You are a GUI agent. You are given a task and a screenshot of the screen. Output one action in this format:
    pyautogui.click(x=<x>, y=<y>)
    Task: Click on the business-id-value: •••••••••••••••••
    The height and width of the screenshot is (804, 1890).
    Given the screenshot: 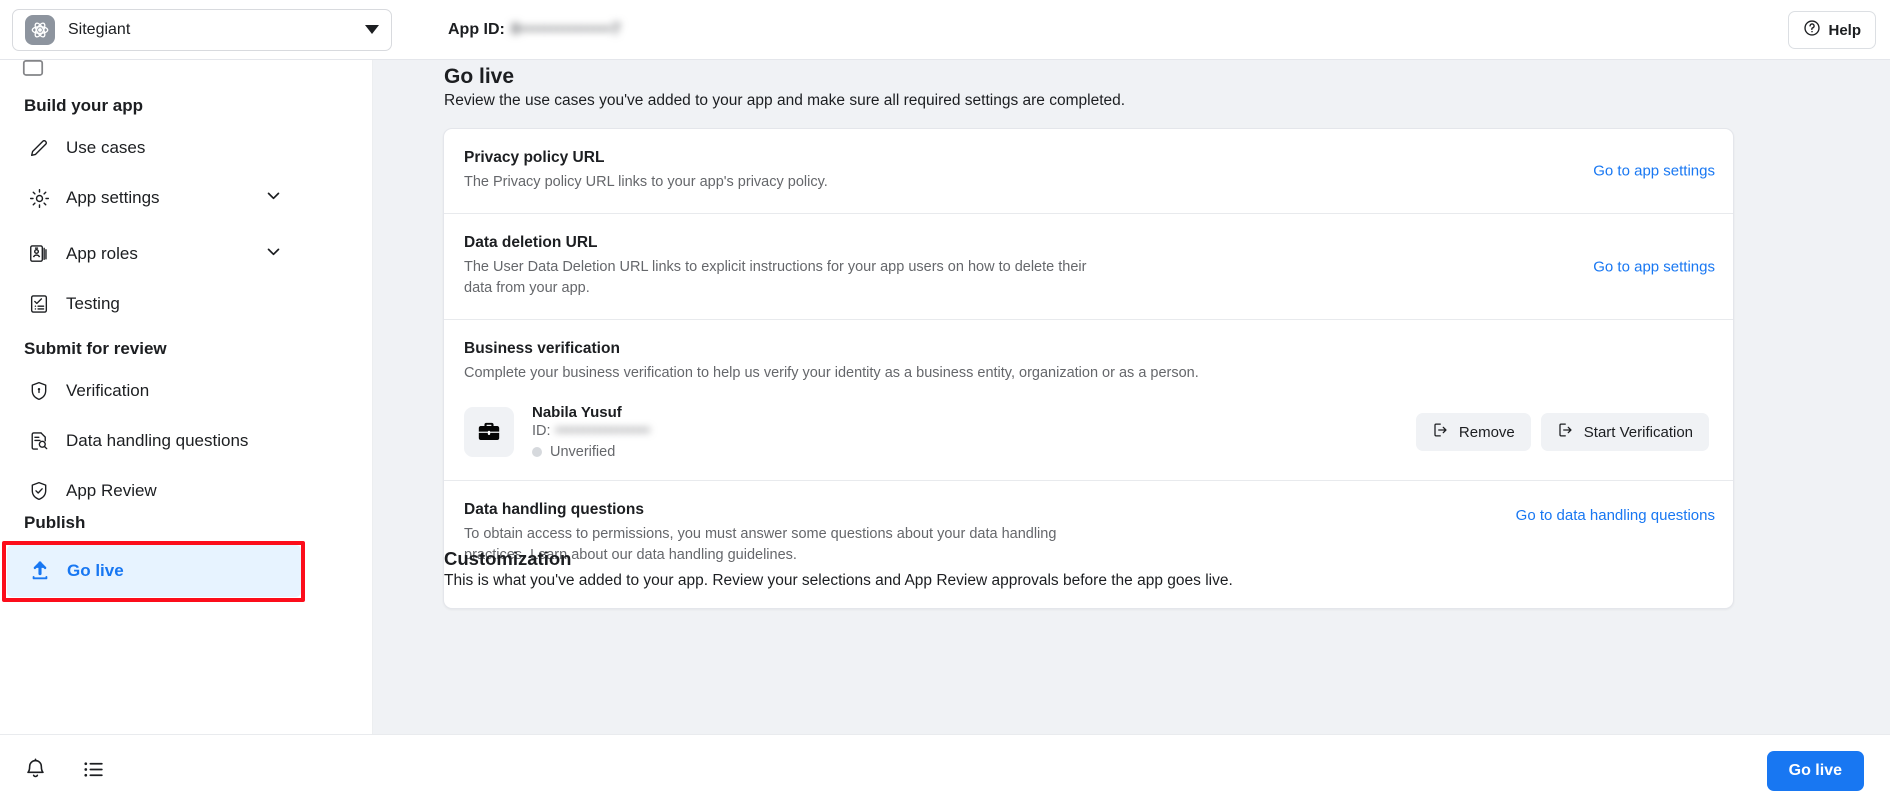 What is the action you would take?
    pyautogui.click(x=603, y=431)
    